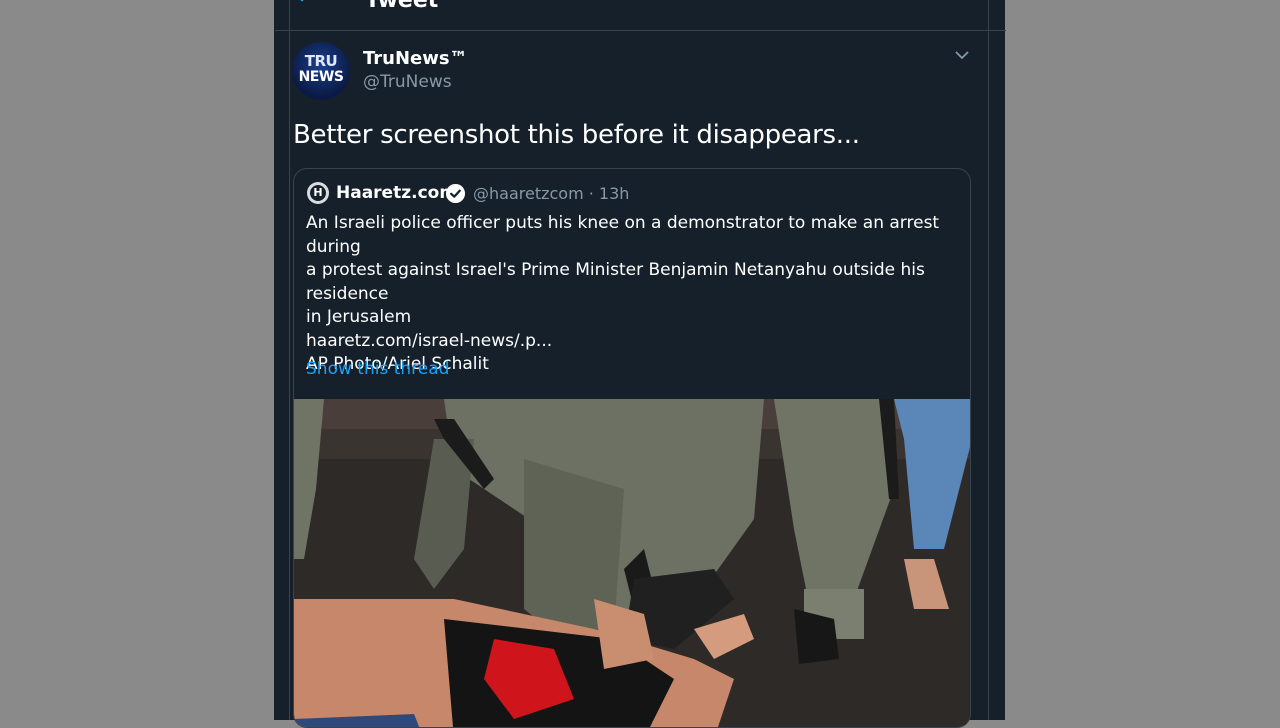 The image size is (1280, 728). Describe the element at coordinates (551, 193) in the screenshot. I see `quote-handle-time: @haaretzcom · 13h` at that location.